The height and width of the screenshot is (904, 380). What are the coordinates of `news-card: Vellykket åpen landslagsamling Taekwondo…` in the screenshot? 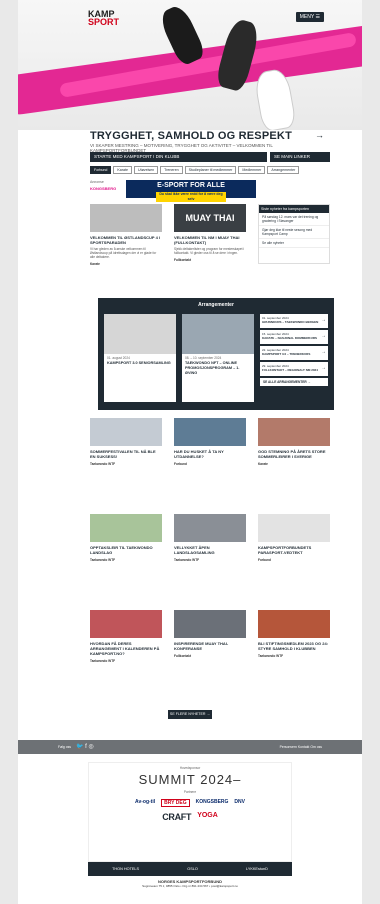 It's located at (210, 538).